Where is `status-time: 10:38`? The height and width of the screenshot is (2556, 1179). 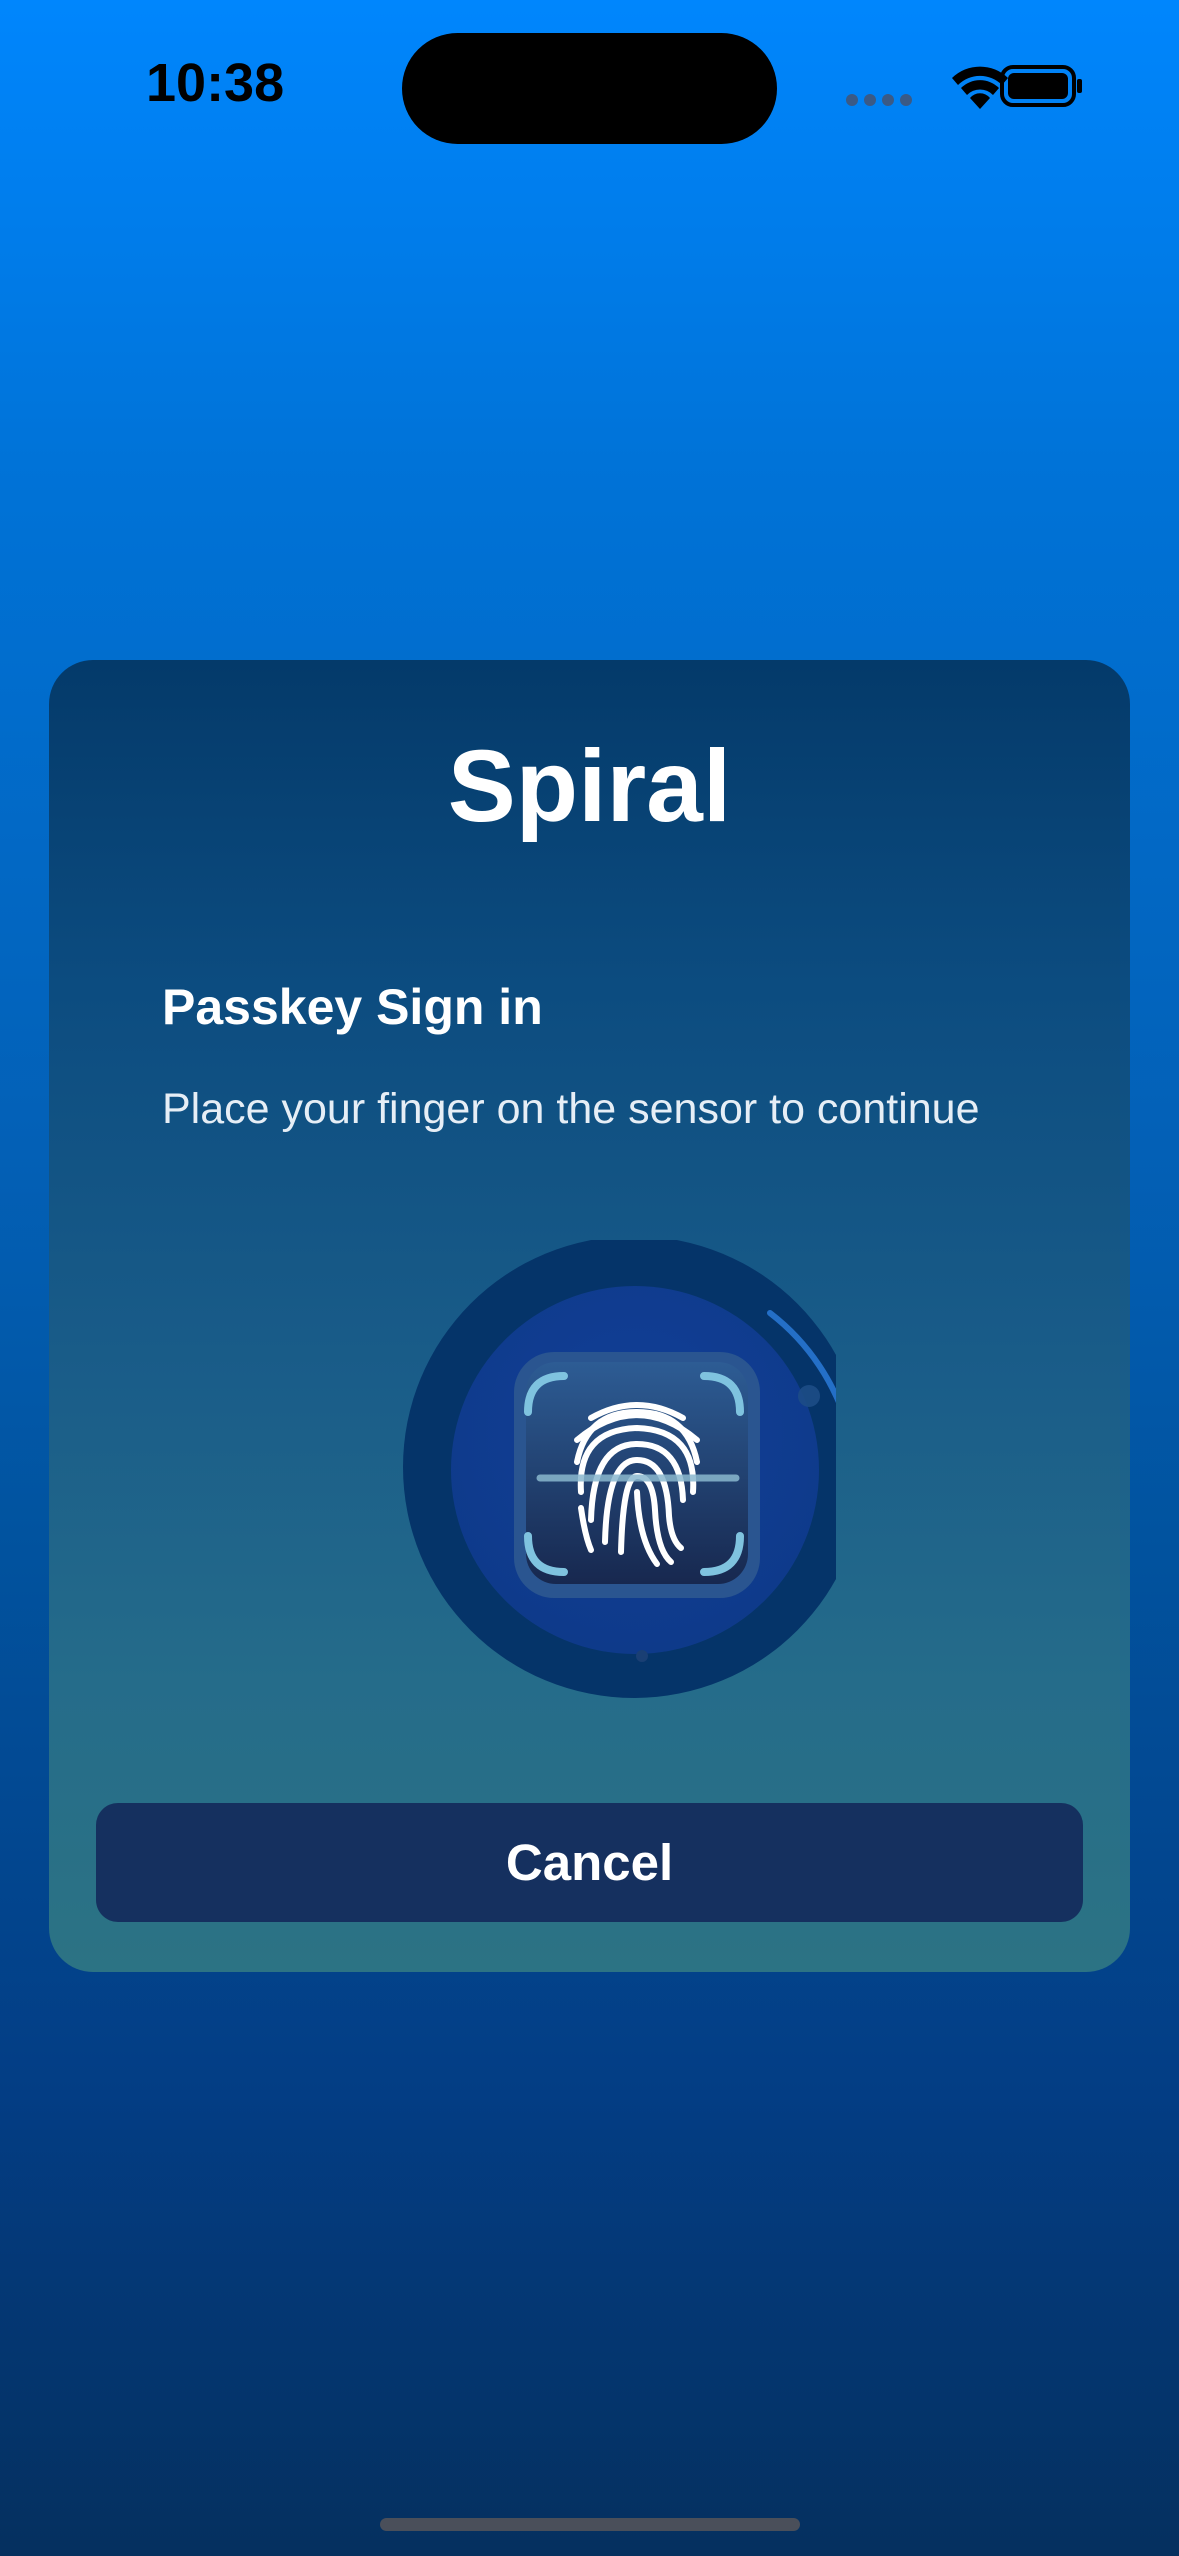 status-time: 10:38 is located at coordinates (215, 83).